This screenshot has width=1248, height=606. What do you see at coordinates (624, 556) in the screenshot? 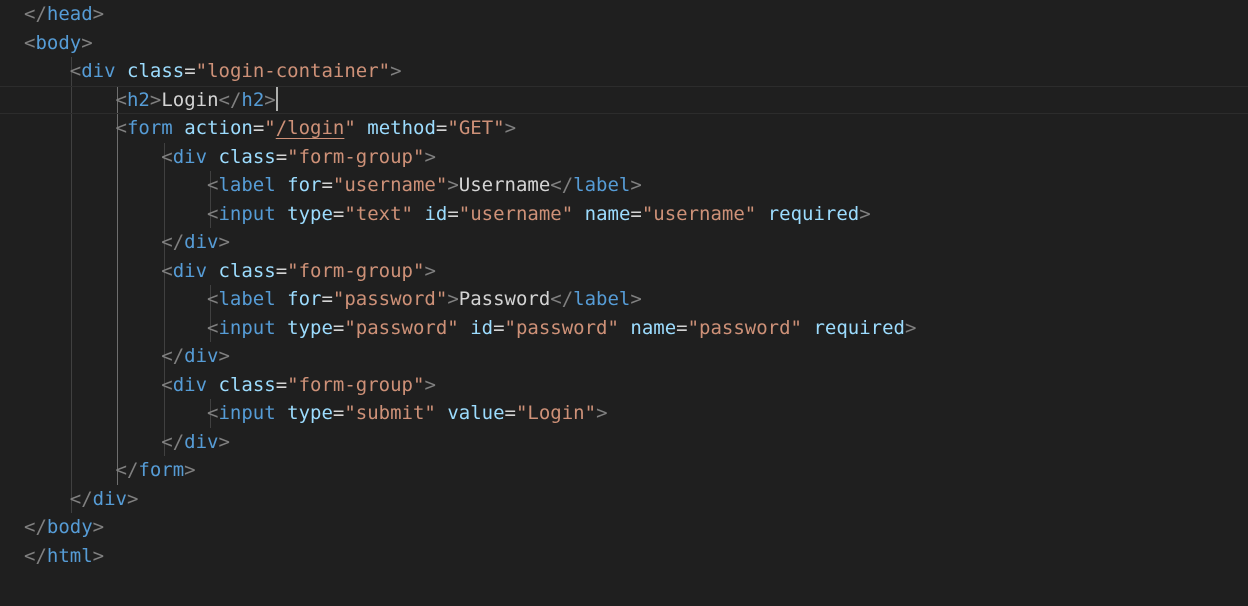
I see `code-line: </html>` at bounding box center [624, 556].